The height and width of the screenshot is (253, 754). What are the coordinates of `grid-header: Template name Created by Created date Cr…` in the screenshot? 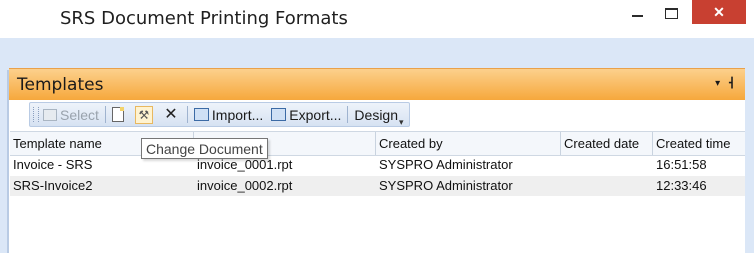 It's located at (377, 143).